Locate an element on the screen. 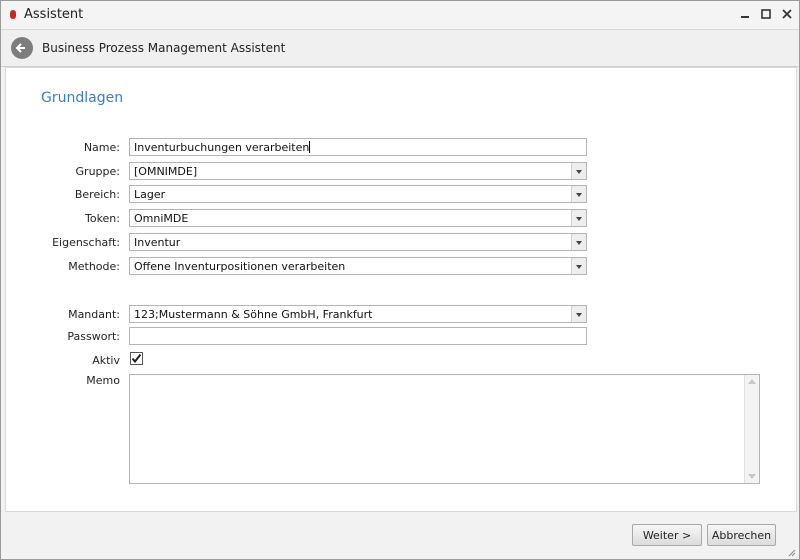 This screenshot has width=800, height=560. close-icon is located at coordinates (787, 14).